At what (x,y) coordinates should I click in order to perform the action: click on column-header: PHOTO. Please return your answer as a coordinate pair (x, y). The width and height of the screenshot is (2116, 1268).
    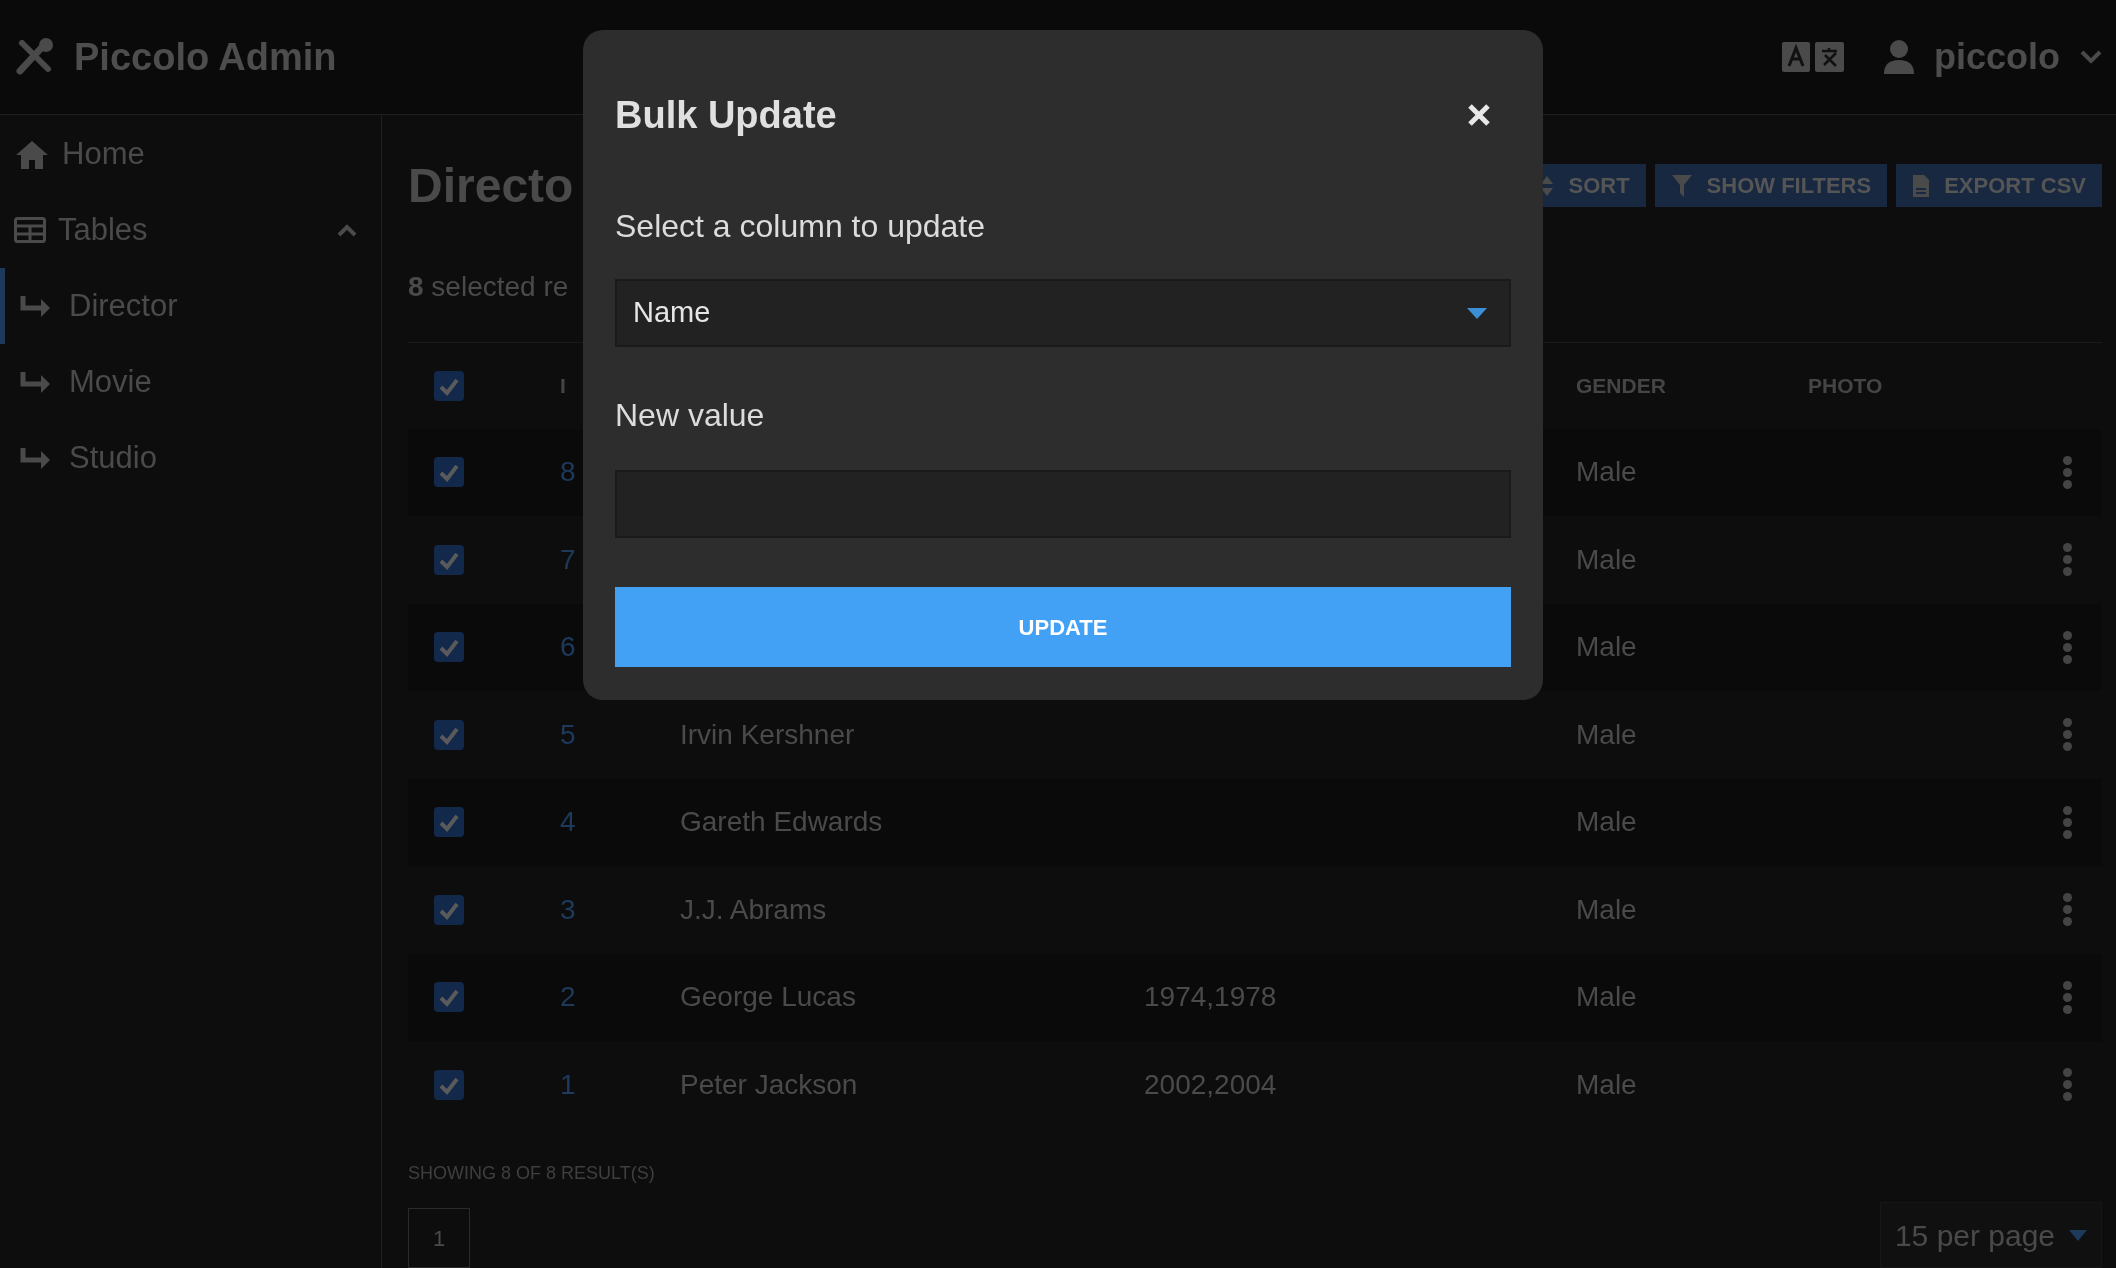
    Looking at the image, I should click on (1845, 385).